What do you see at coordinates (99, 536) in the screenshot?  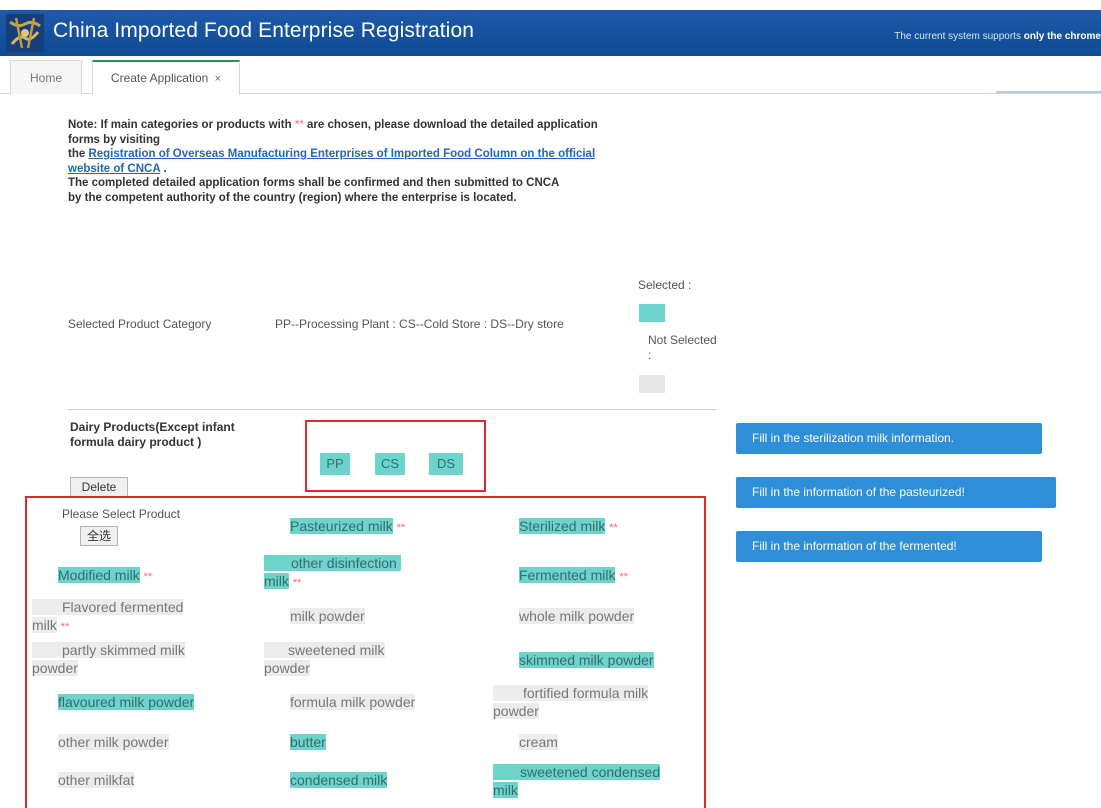 I see `select-all-button: 全选` at bounding box center [99, 536].